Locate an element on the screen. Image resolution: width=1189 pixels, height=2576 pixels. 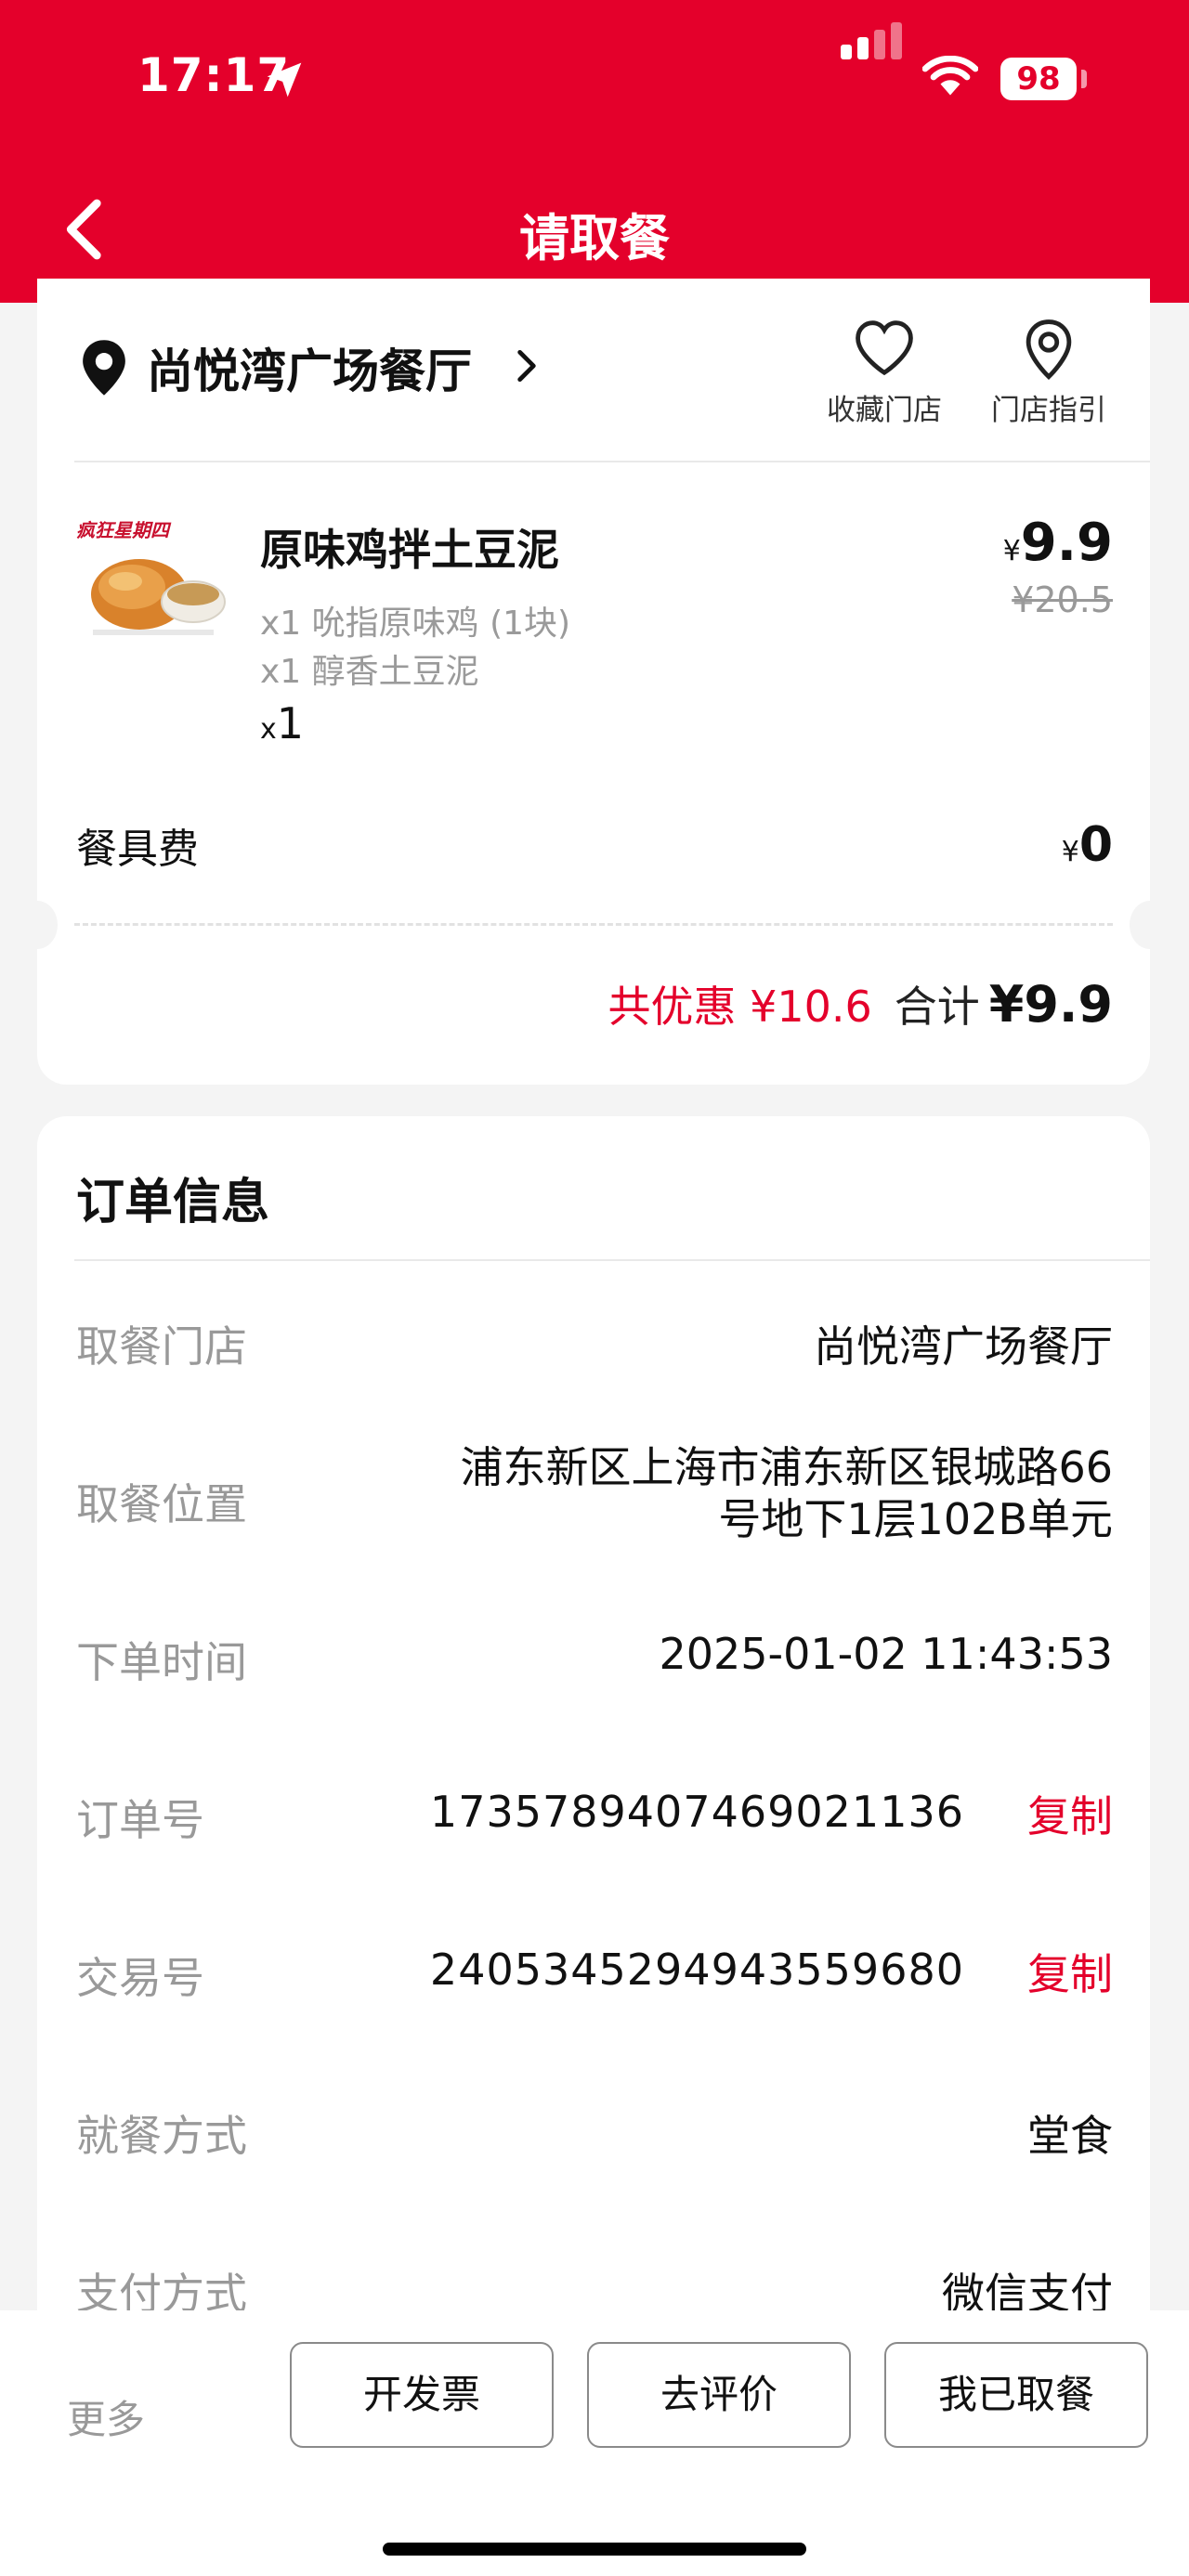
total-label: 合计 is located at coordinates (937, 1007).